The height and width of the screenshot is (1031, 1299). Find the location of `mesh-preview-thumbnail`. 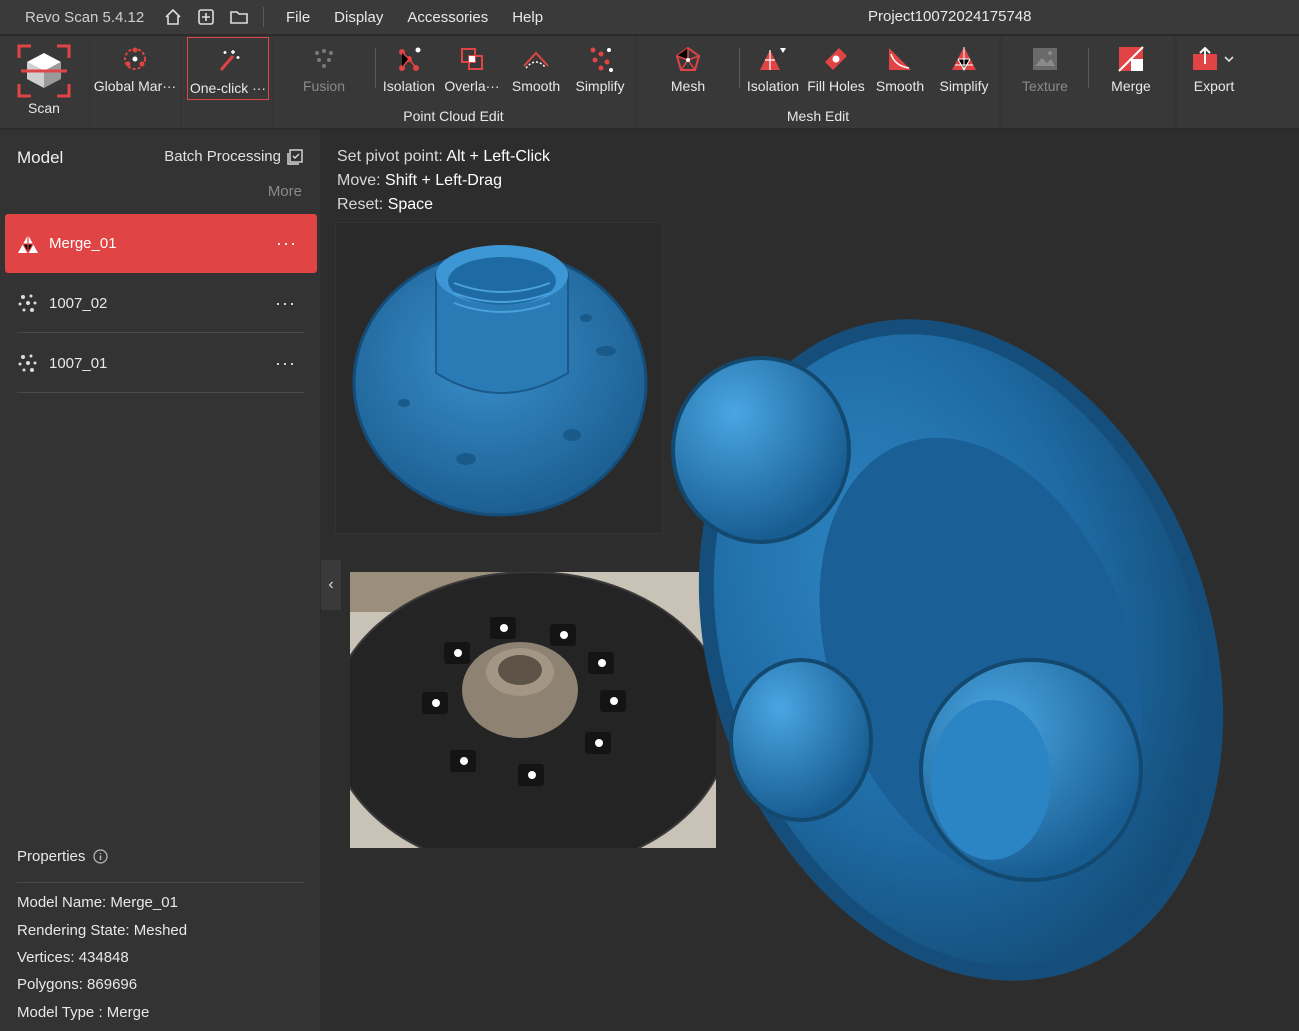

mesh-preview-thumbnail is located at coordinates (499, 378).